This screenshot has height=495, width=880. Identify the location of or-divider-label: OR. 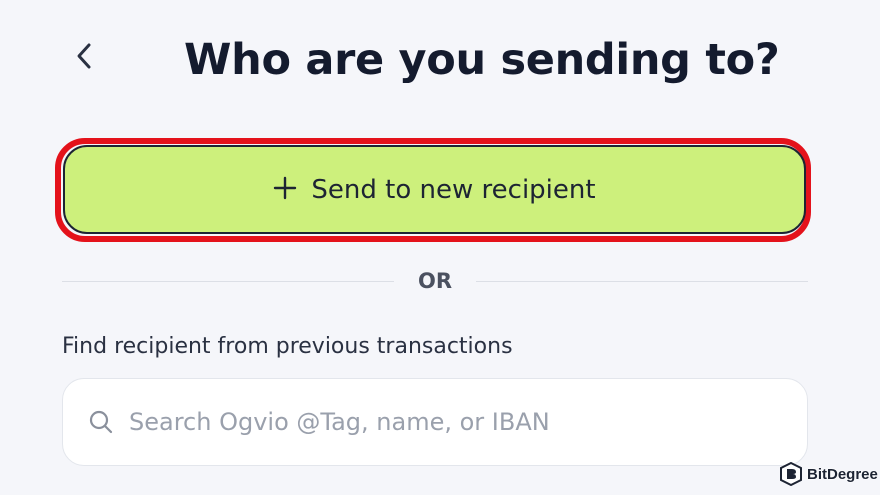
(435, 281).